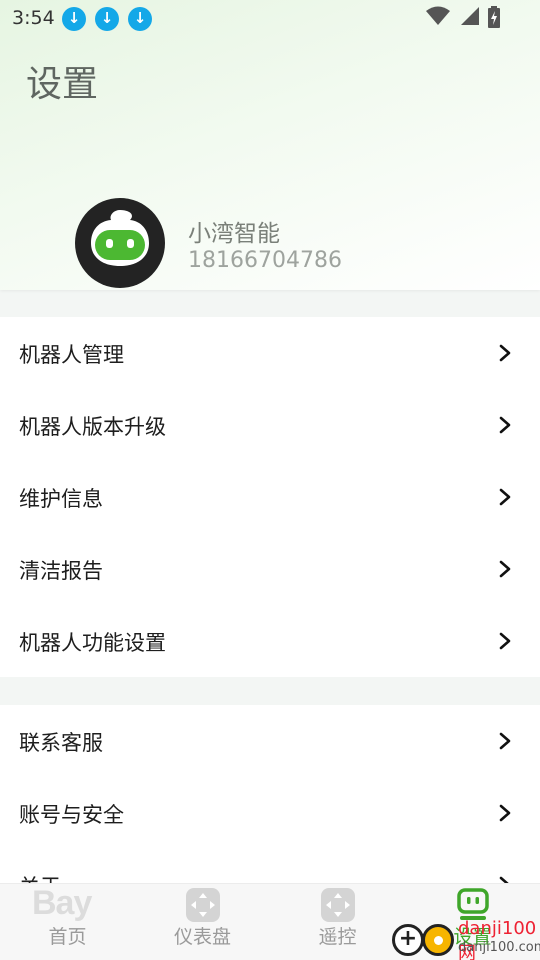 This screenshot has width=540, height=960. What do you see at coordinates (270, 741) in the screenshot?
I see `menu-item-contact-support: 联系客服` at bounding box center [270, 741].